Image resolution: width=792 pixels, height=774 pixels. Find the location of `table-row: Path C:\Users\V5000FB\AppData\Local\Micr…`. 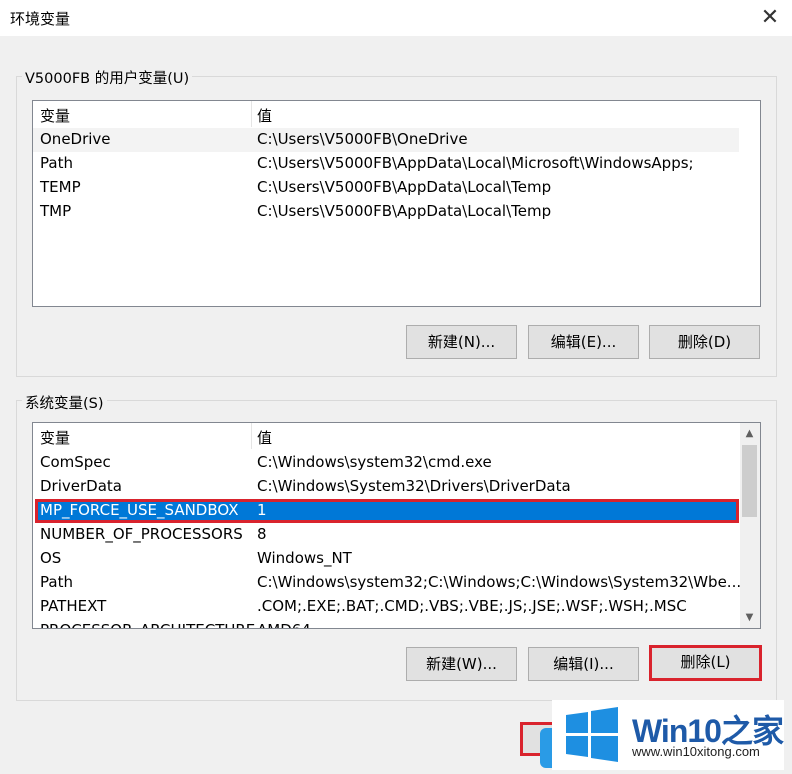

table-row: Path C:\Users\V5000FB\AppData\Local\Micr… is located at coordinates (386, 164).